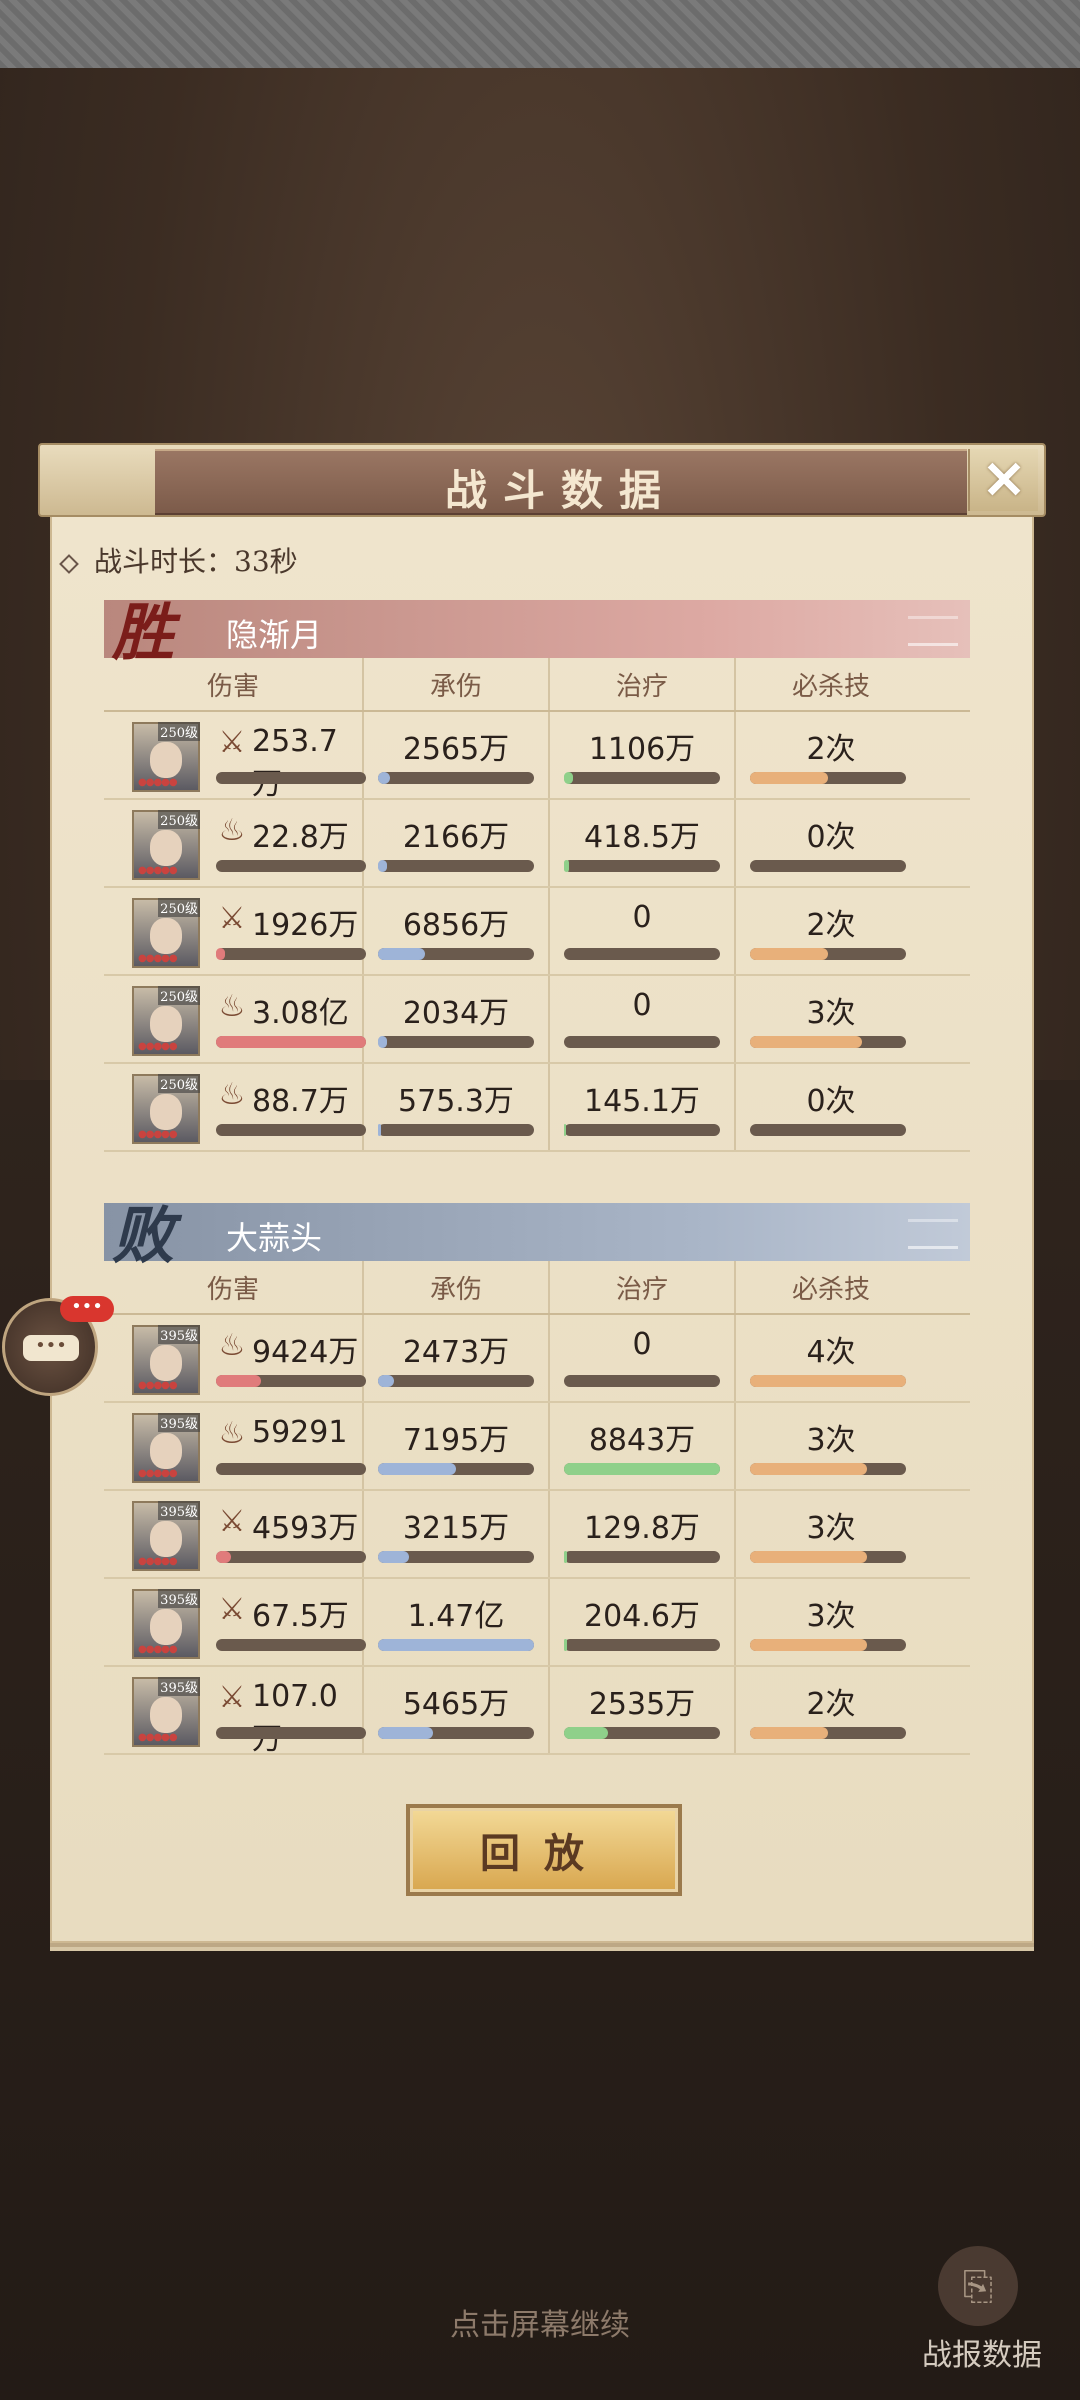 The image size is (1080, 2400). What do you see at coordinates (179, 1598) in the screenshot?
I see `hero-level: 395级` at bounding box center [179, 1598].